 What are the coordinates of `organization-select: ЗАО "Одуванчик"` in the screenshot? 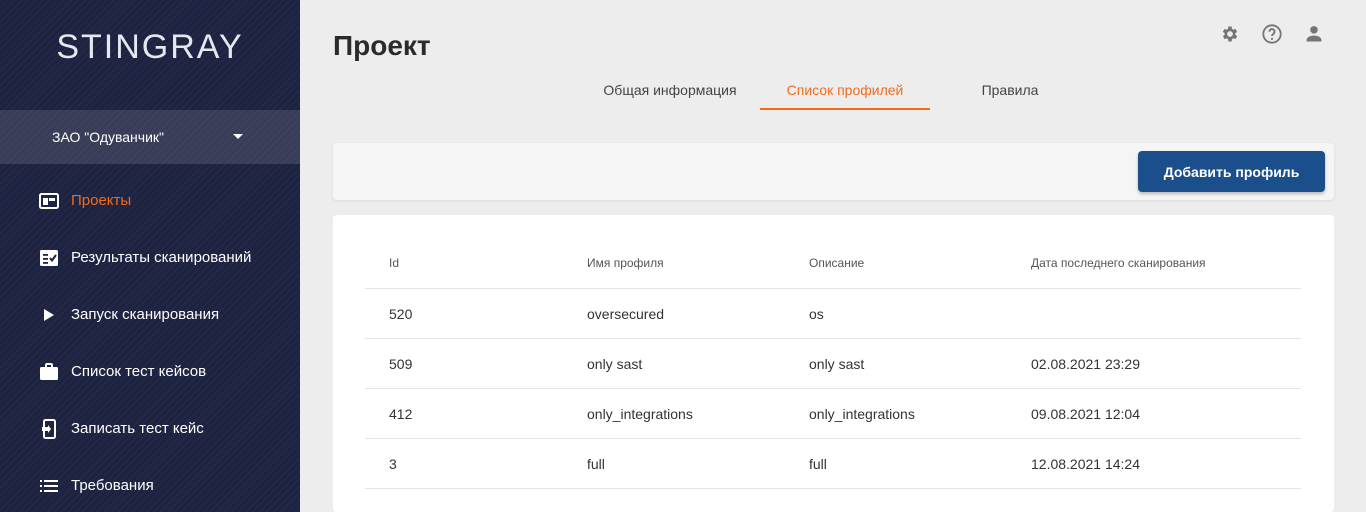 It's located at (150, 137).